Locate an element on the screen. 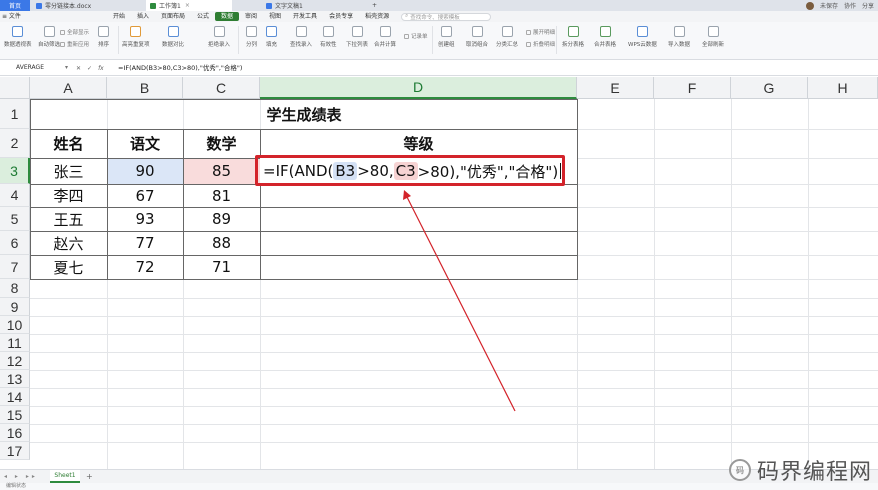 Image resolution: width=878 pixels, height=490 pixels. expand-detail-button: 展开明细 is located at coordinates (540, 32).